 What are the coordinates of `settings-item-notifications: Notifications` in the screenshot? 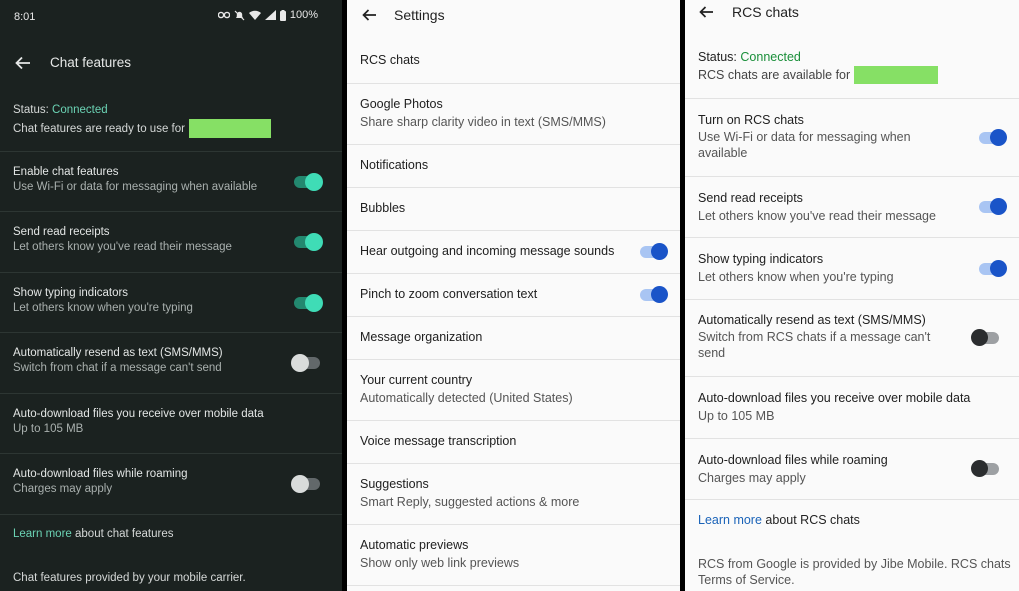 It's located at (513, 165).